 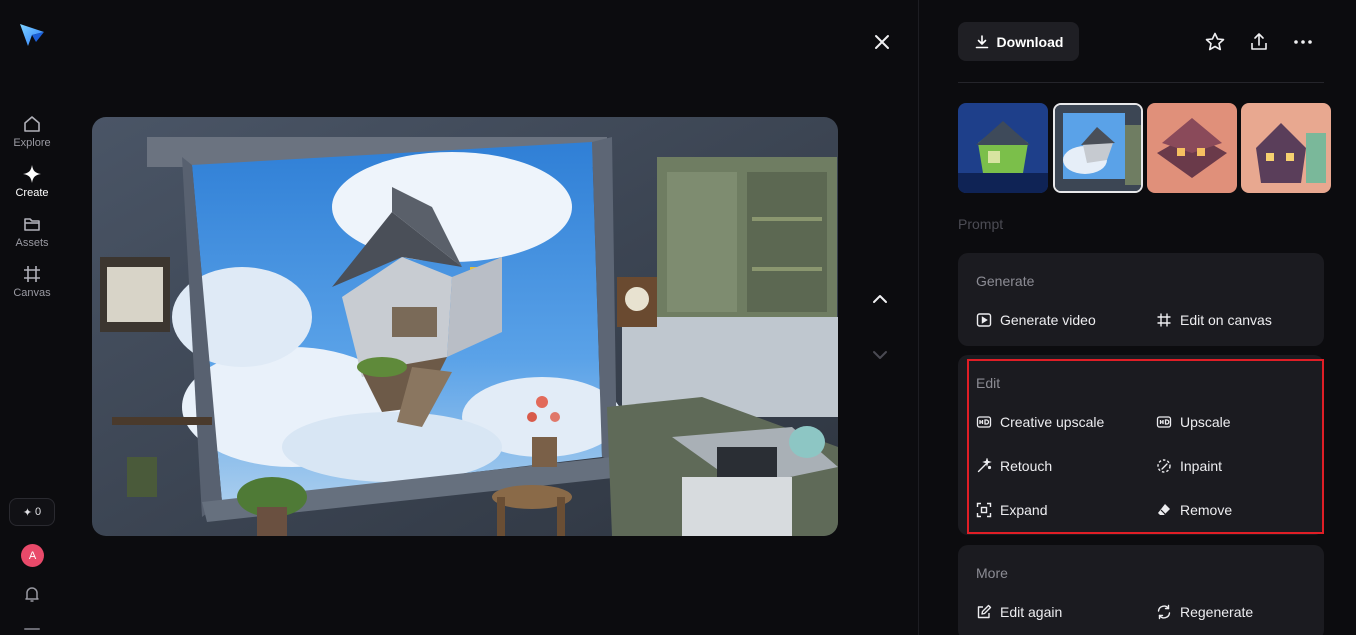 I want to click on generate-video-button: Generate video, so click(x=1036, y=320).